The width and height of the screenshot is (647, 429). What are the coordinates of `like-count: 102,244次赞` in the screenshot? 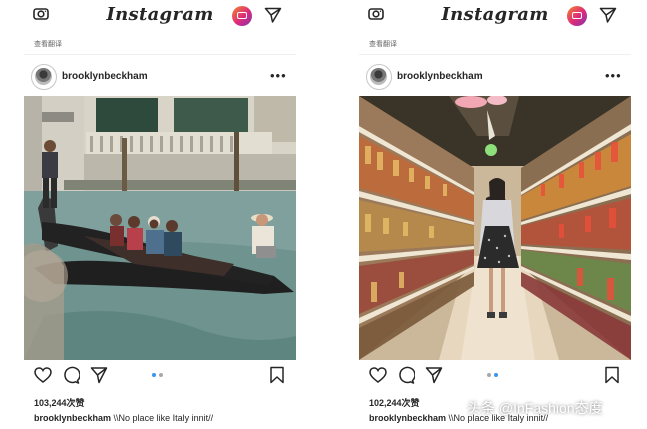 It's located at (394, 402).